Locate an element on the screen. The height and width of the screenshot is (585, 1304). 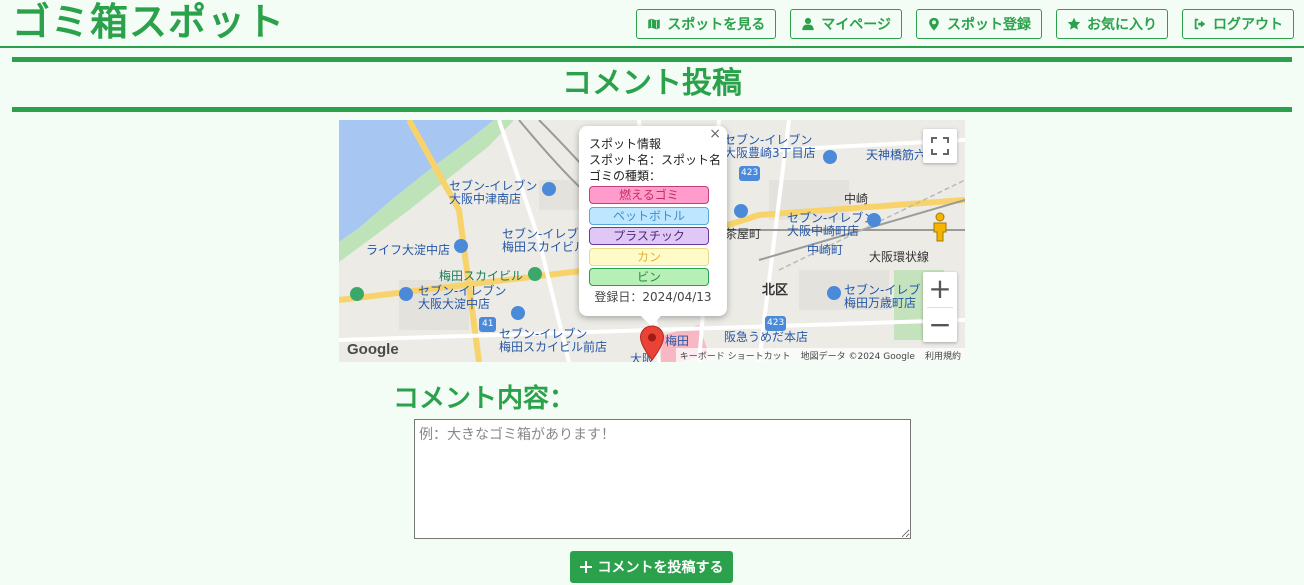
nav-logout-button: ログアウト is located at coordinates (1238, 24).